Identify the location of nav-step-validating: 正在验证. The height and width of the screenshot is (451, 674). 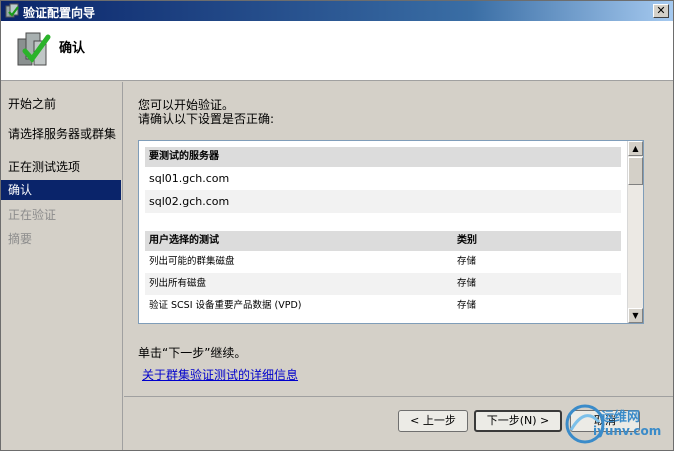
(32, 215).